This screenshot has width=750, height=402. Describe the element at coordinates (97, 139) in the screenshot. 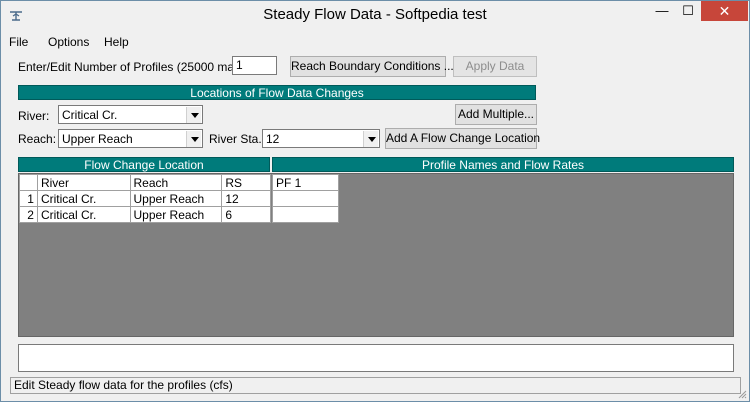

I see `reach-combo-value: Upper Reach` at that location.